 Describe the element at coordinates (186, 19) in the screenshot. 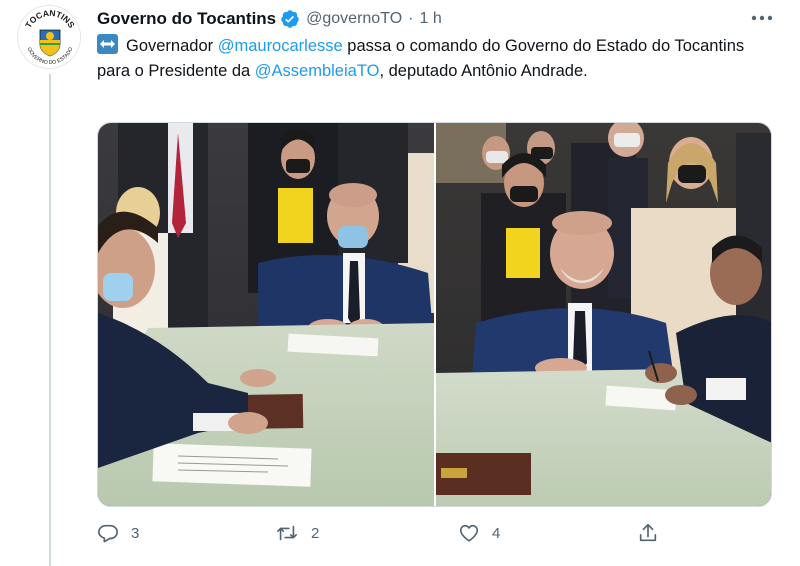

I see `author-name: Governo do Tocantins` at that location.